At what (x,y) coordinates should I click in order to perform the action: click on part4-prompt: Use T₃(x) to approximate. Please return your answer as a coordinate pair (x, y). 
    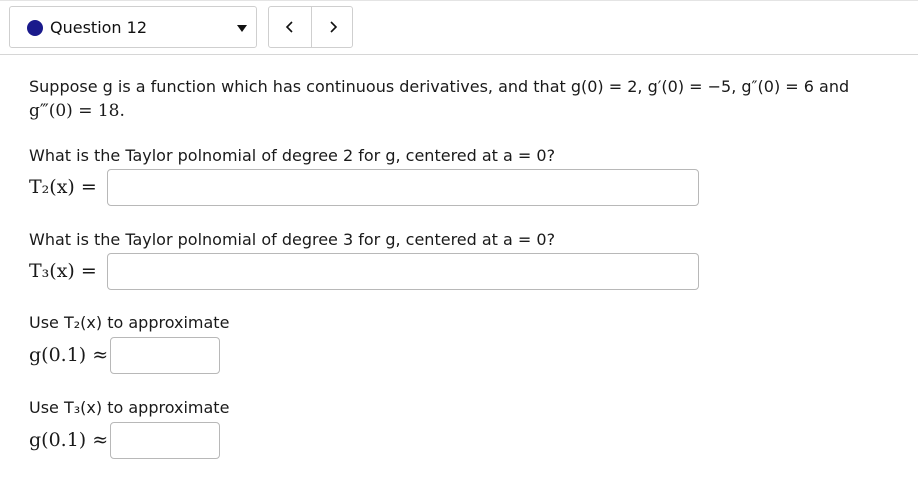
    Looking at the image, I should click on (129, 407).